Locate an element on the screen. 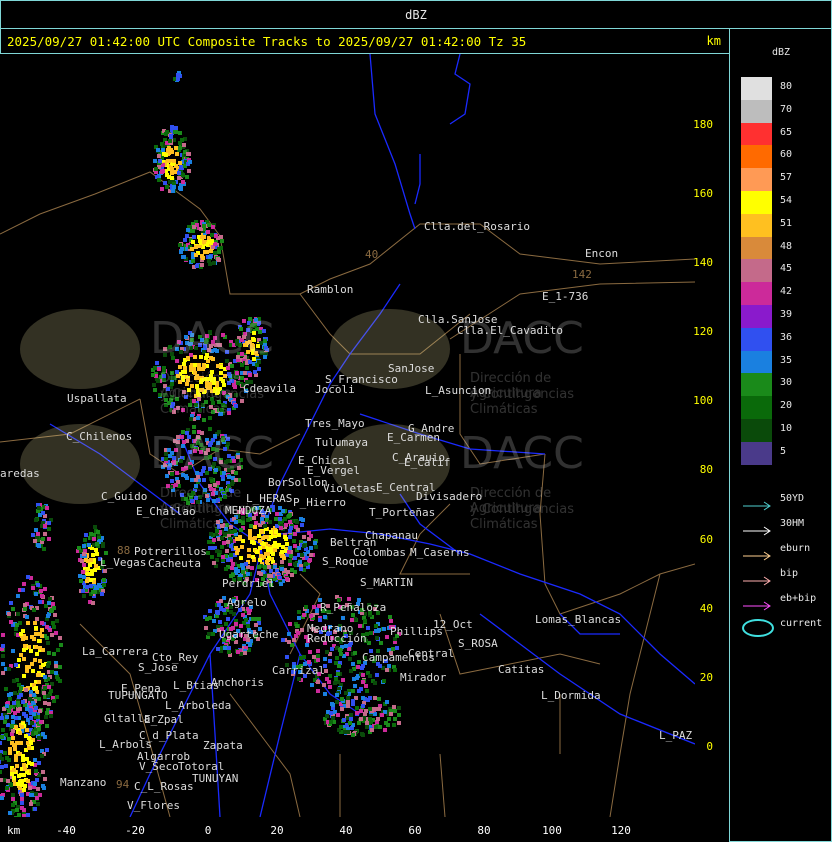 This screenshot has width=832, height=842. track-legend-label: 50YD is located at coordinates (792, 498).